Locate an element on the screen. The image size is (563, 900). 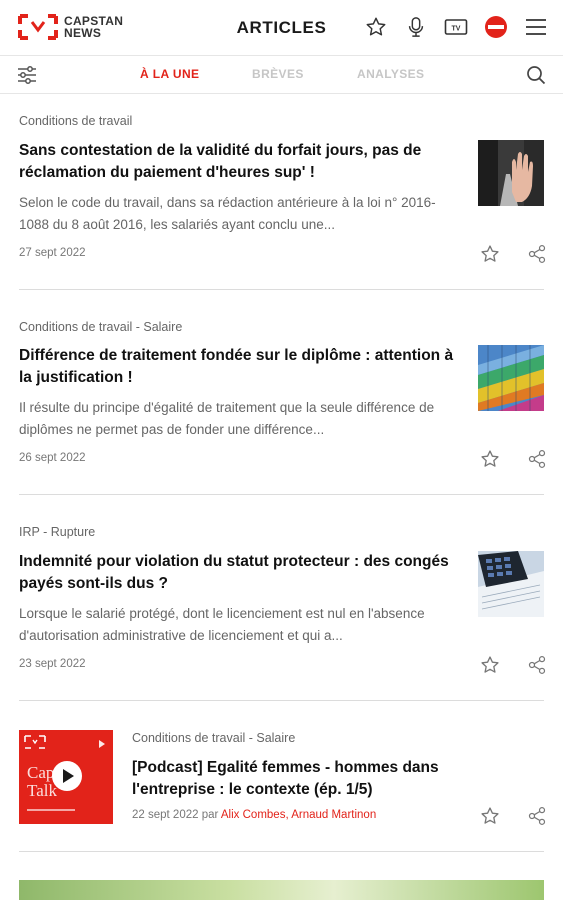
article-category: Conditions de travail is located at coordinates (76, 121).